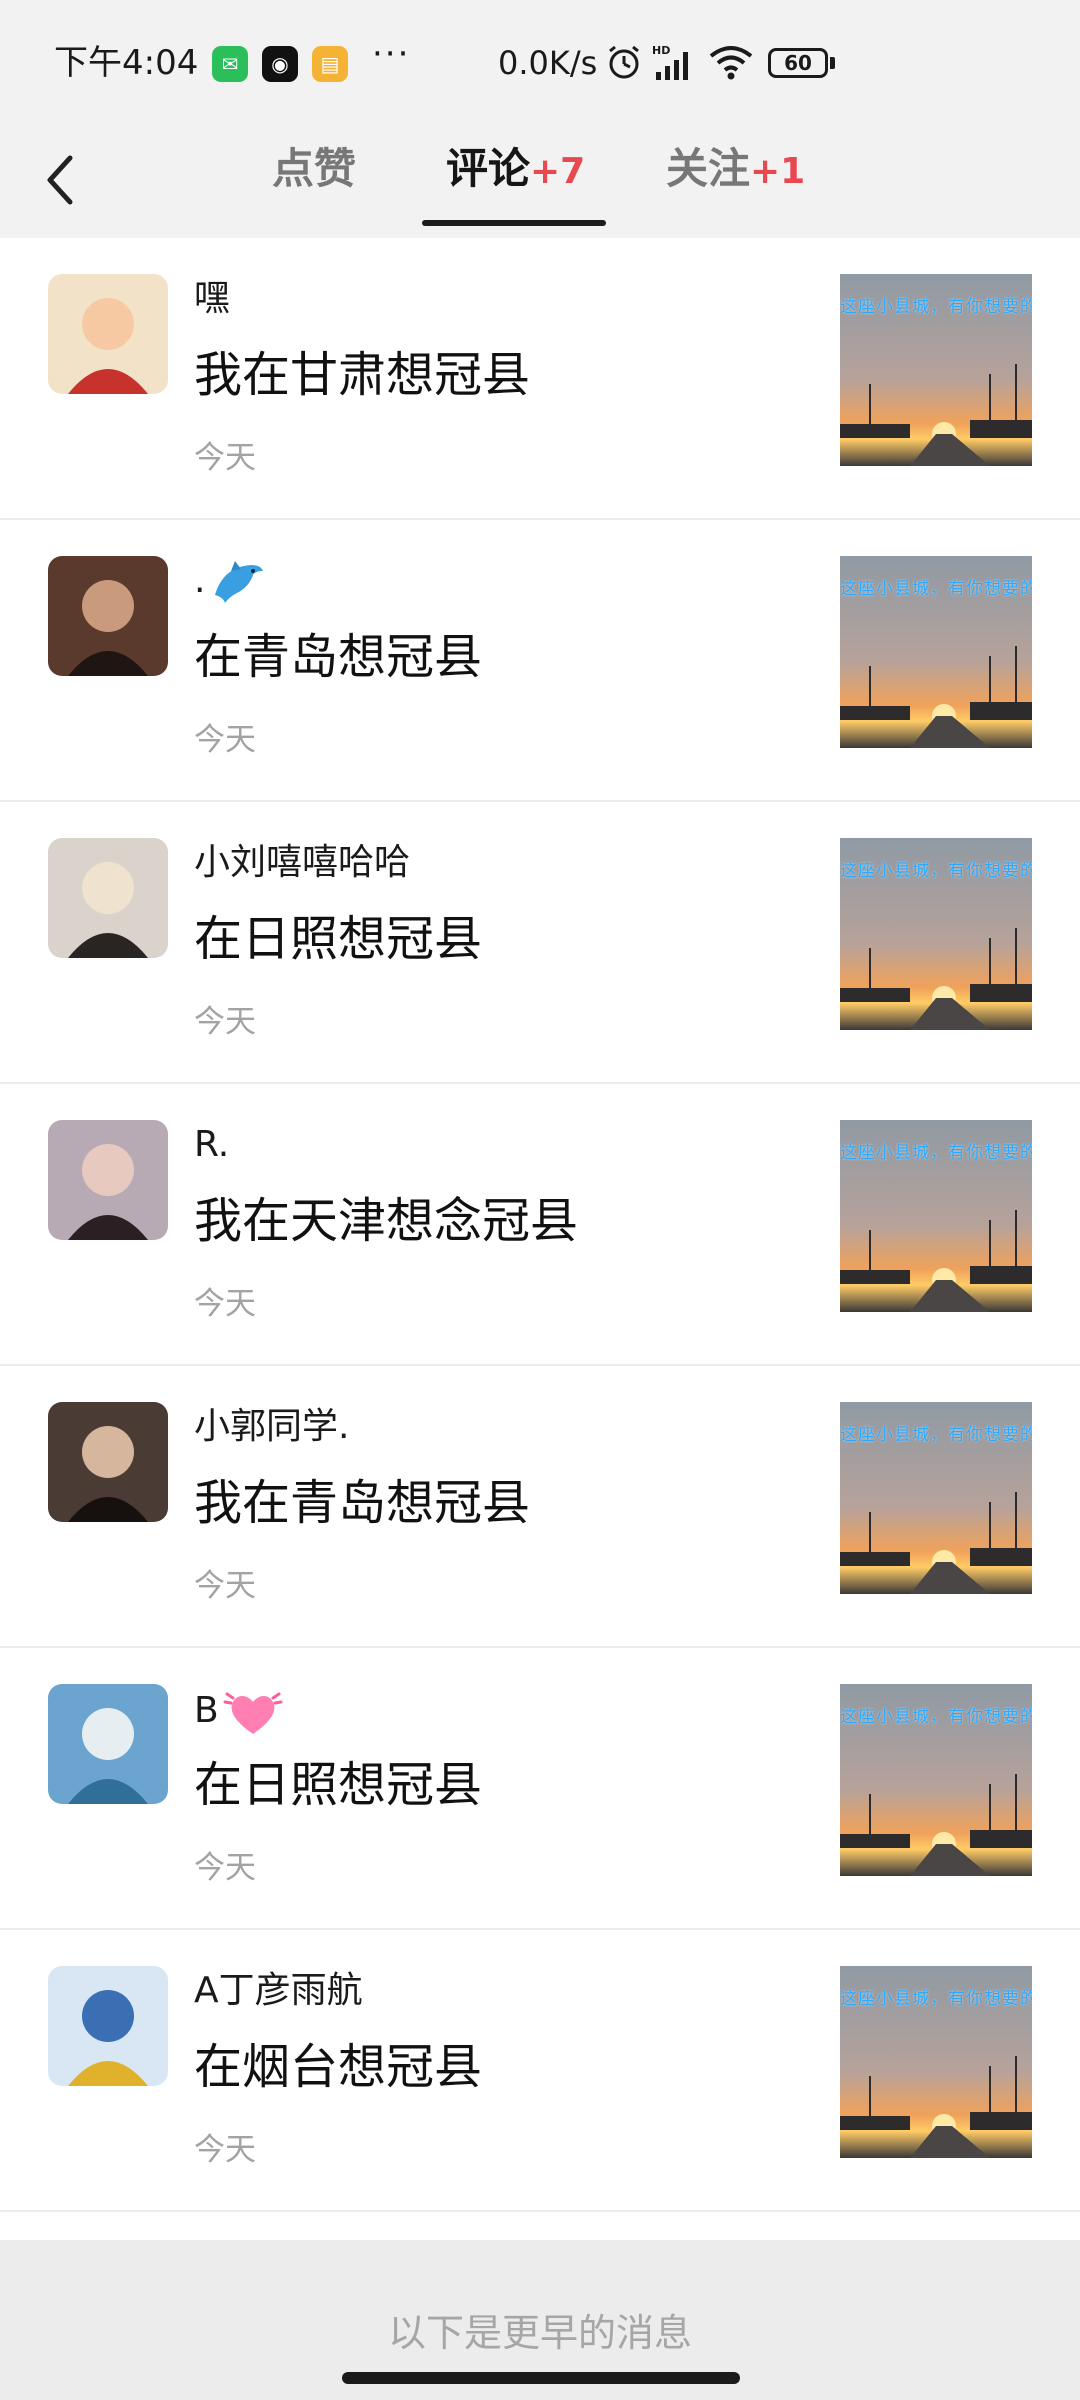  What do you see at coordinates (540, 661) in the screenshot?
I see `list-item: . 在青岛想冠县今天 这座小县城，有你想要的` at bounding box center [540, 661].